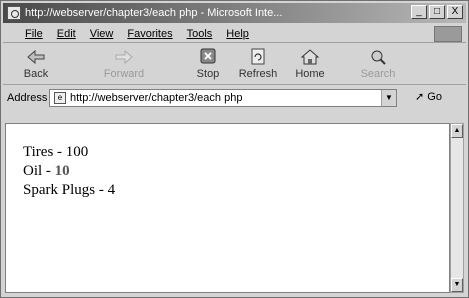 The width and height of the screenshot is (469, 298). I want to click on menu-favorites: Favorites, so click(149, 34).